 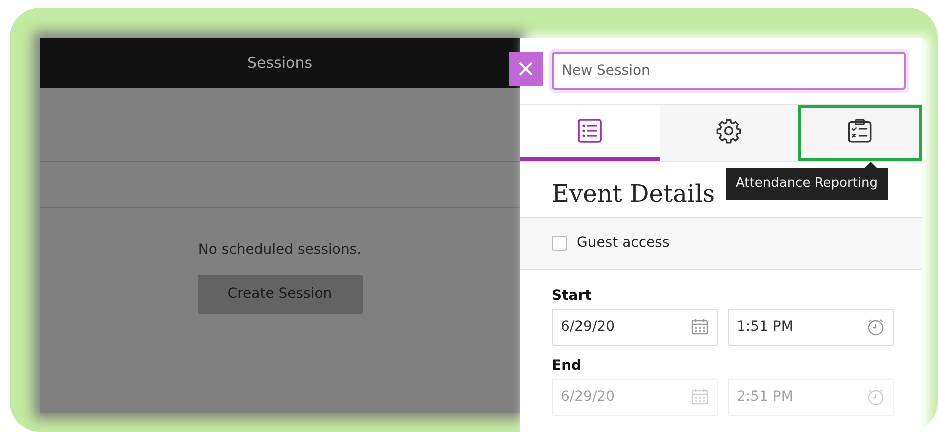 I want to click on close-icon, so click(x=526, y=69).